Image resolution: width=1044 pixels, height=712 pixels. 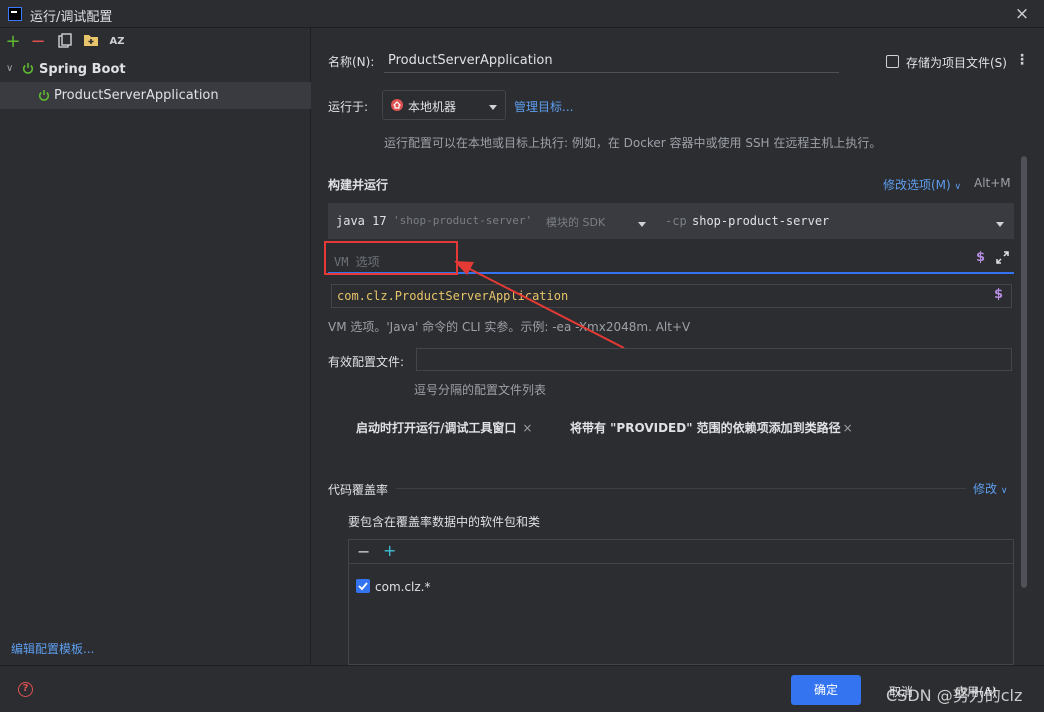 What do you see at coordinates (15, 14) in the screenshot?
I see `app-logo-icon` at bounding box center [15, 14].